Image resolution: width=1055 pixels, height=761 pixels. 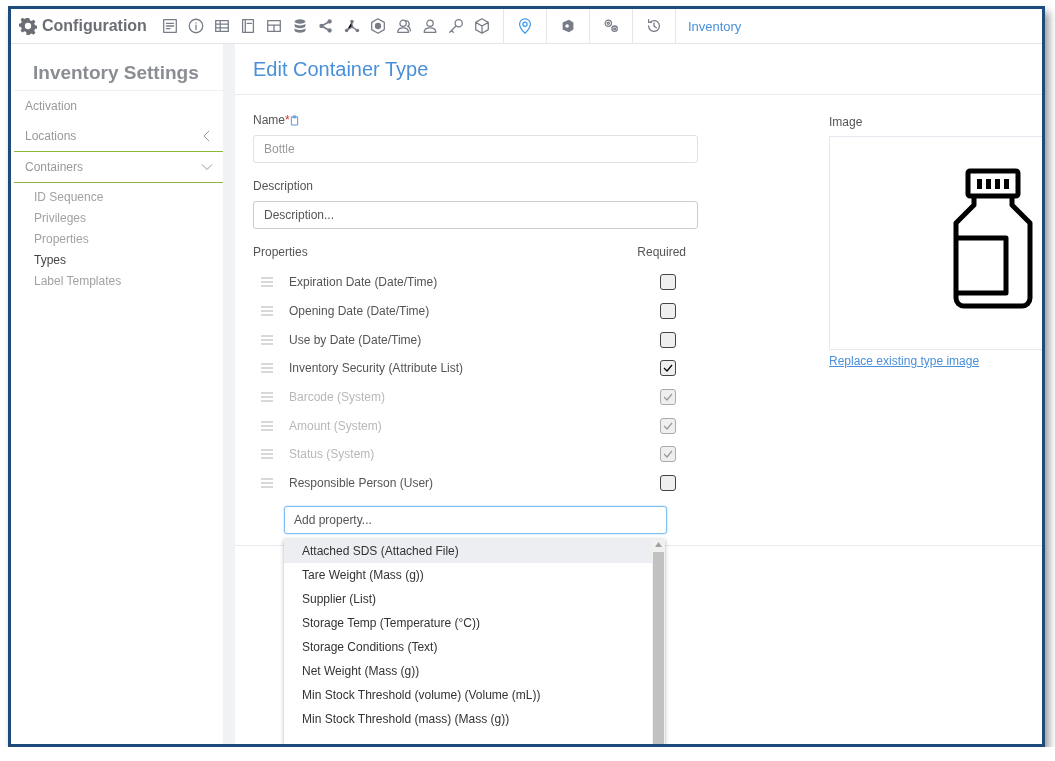 What do you see at coordinates (332, 454) in the screenshot?
I see `property-name: Status (System)` at bounding box center [332, 454].